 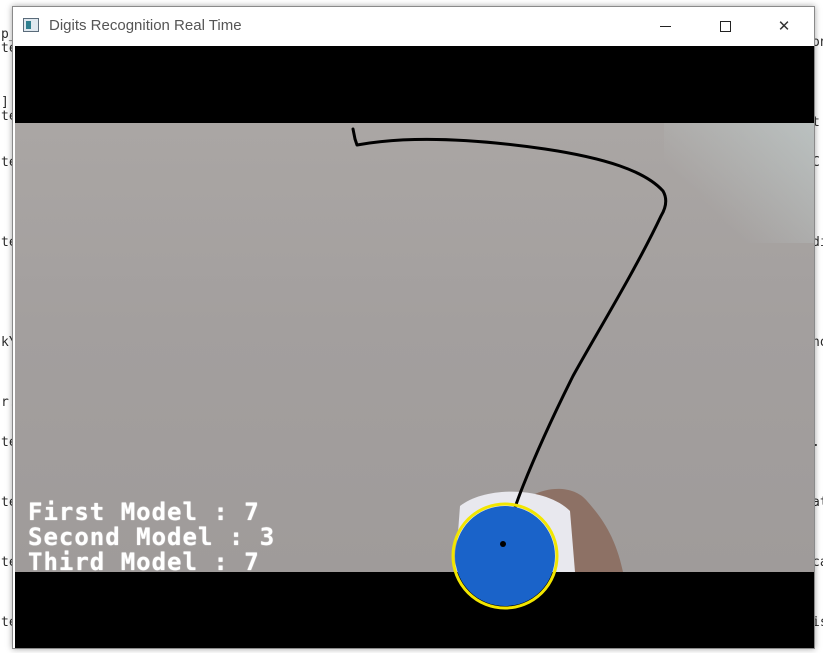 What do you see at coordinates (413, 26) in the screenshot?
I see `title-bar: Digits Recognition Real Time ✕` at bounding box center [413, 26].